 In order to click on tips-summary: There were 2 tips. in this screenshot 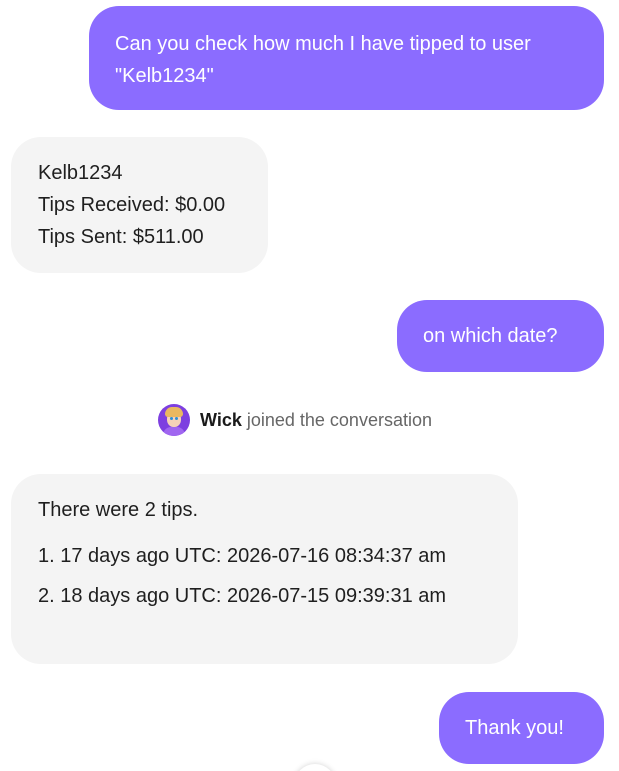, I will do `click(118, 510)`.